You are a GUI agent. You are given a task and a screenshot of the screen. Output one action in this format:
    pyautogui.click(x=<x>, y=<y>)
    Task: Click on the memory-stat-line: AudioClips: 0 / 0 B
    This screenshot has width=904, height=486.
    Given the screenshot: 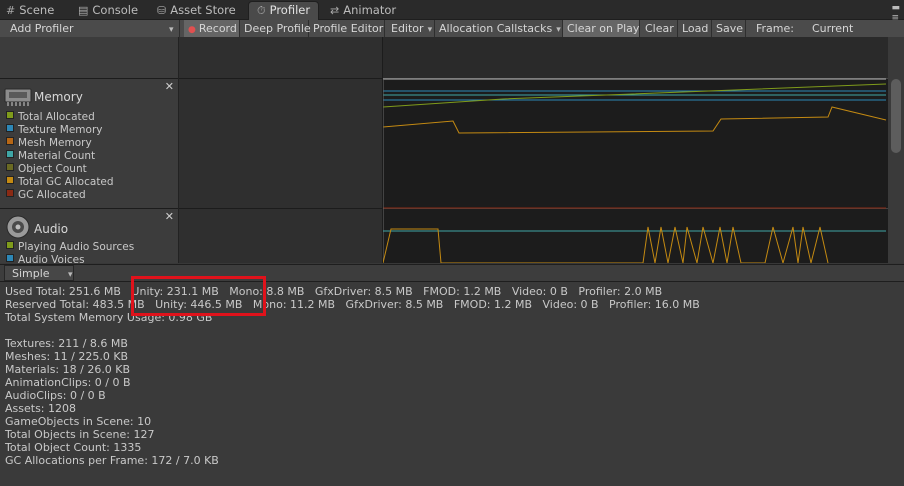 What is the action you would take?
    pyautogui.click(x=55, y=395)
    